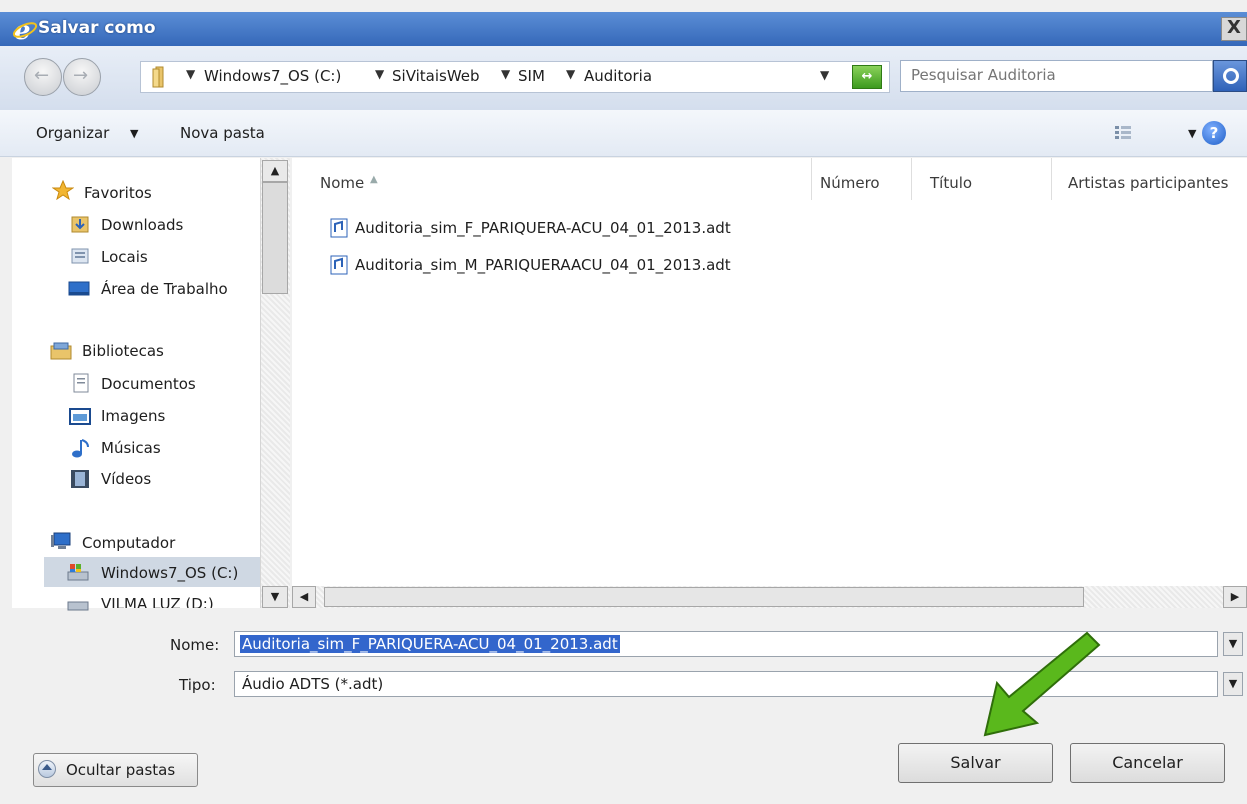 The image size is (1247, 804). What do you see at coordinates (824, 75) in the screenshot?
I see `address-dropdown-icon: ▼` at bounding box center [824, 75].